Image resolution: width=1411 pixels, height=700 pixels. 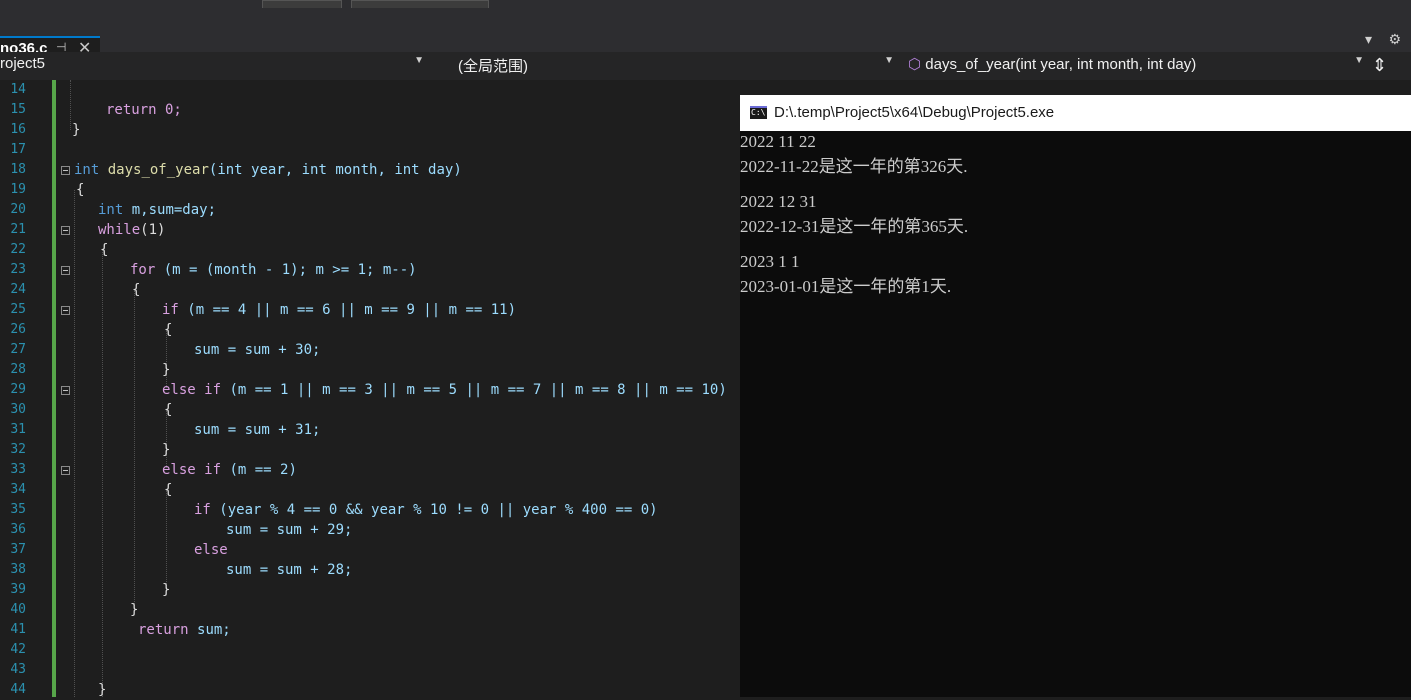 What do you see at coordinates (289, 530) in the screenshot?
I see `code-line-36: sum = sum + 29;` at bounding box center [289, 530].